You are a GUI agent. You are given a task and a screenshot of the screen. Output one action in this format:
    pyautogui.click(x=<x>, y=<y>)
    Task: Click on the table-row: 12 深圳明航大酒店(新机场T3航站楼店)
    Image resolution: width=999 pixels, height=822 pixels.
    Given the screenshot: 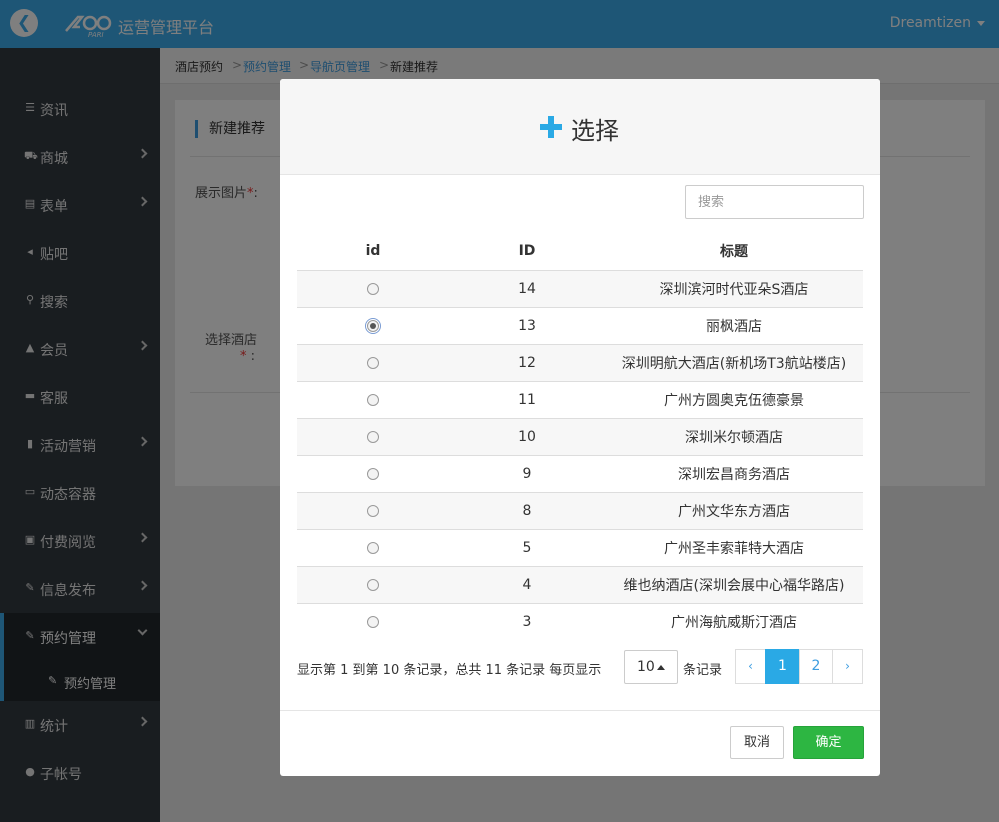 What is the action you would take?
    pyautogui.click(x=580, y=362)
    